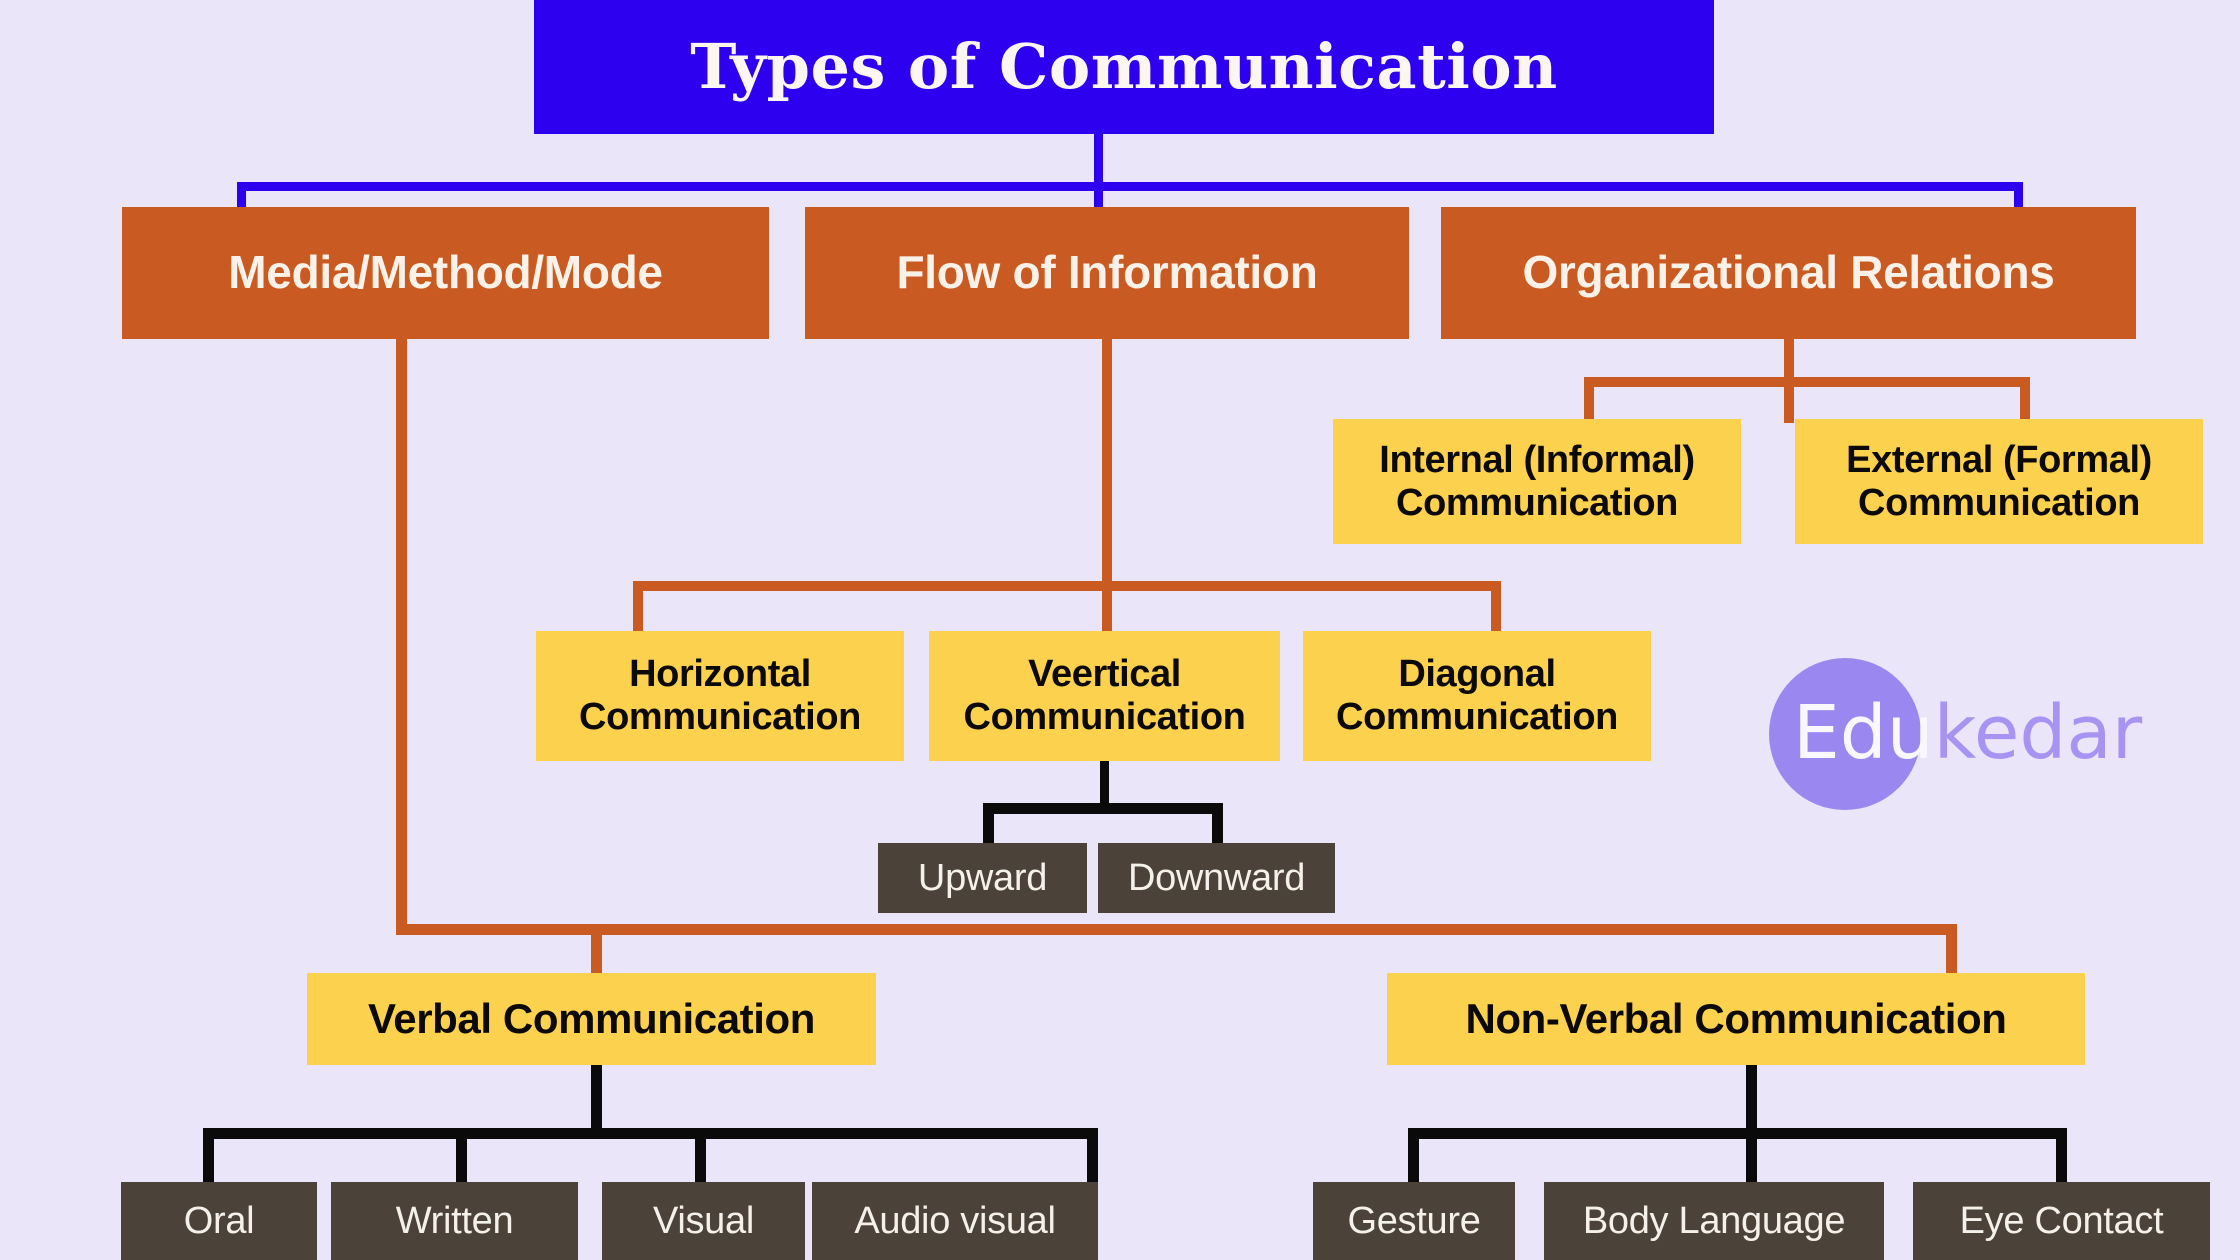 The image size is (2240, 1260). Describe the element at coordinates (1092, 1159) in the screenshot. I see `connector-verbal-to-audiovisual` at that location.